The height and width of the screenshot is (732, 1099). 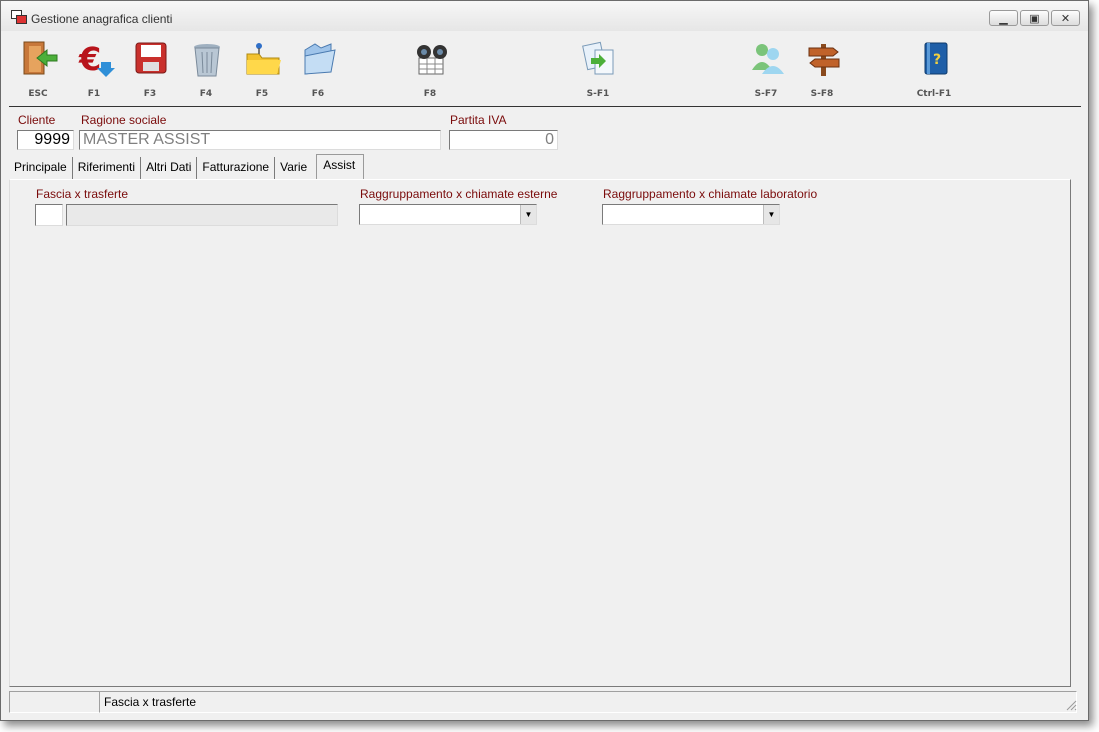 I want to click on f5-label: F5, so click(x=262, y=94).